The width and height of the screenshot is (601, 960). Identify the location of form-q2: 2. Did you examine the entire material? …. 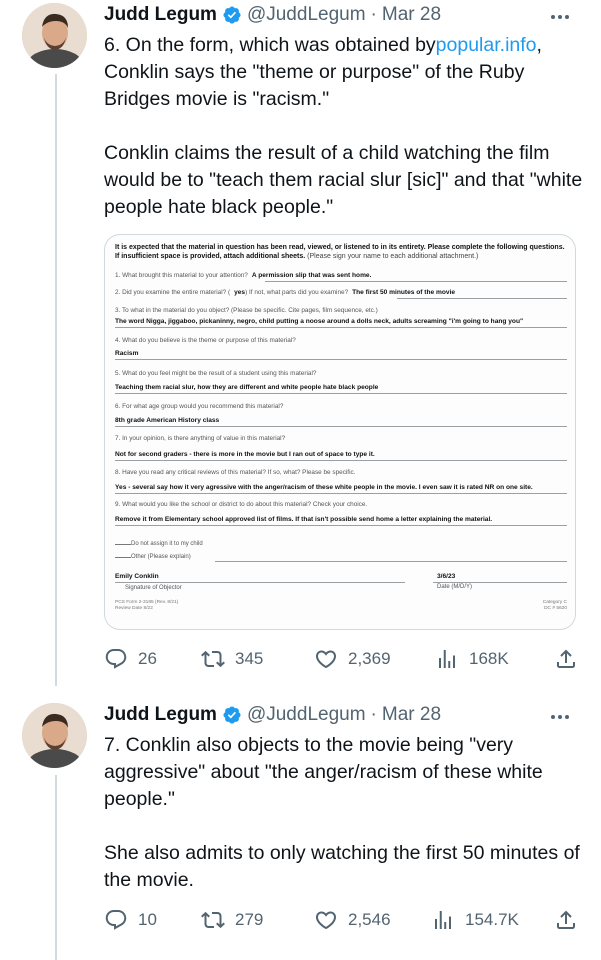
(285, 292).